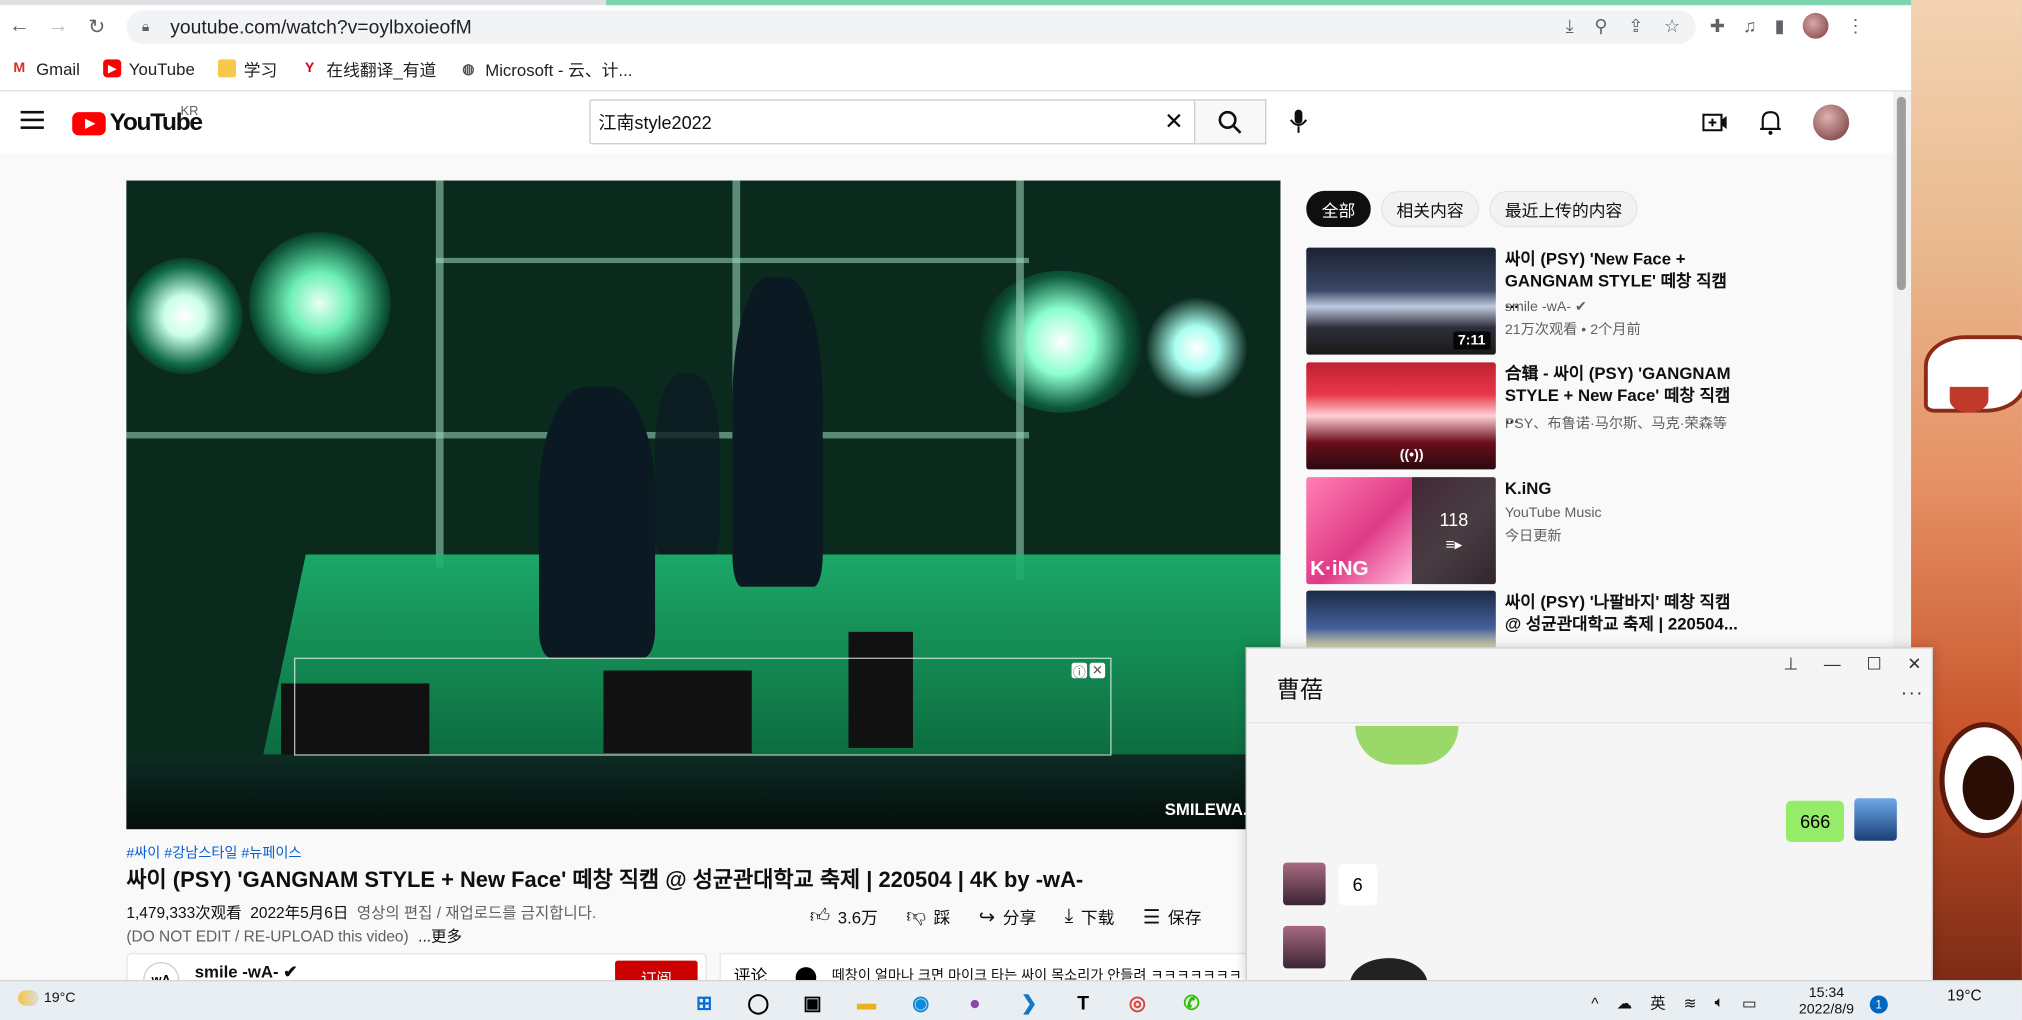  What do you see at coordinates (1589, 814) in the screenshot?
I see `chat-window: 曹蓓 ⊥ — ☐ ✕ ··· 666 6` at bounding box center [1589, 814].